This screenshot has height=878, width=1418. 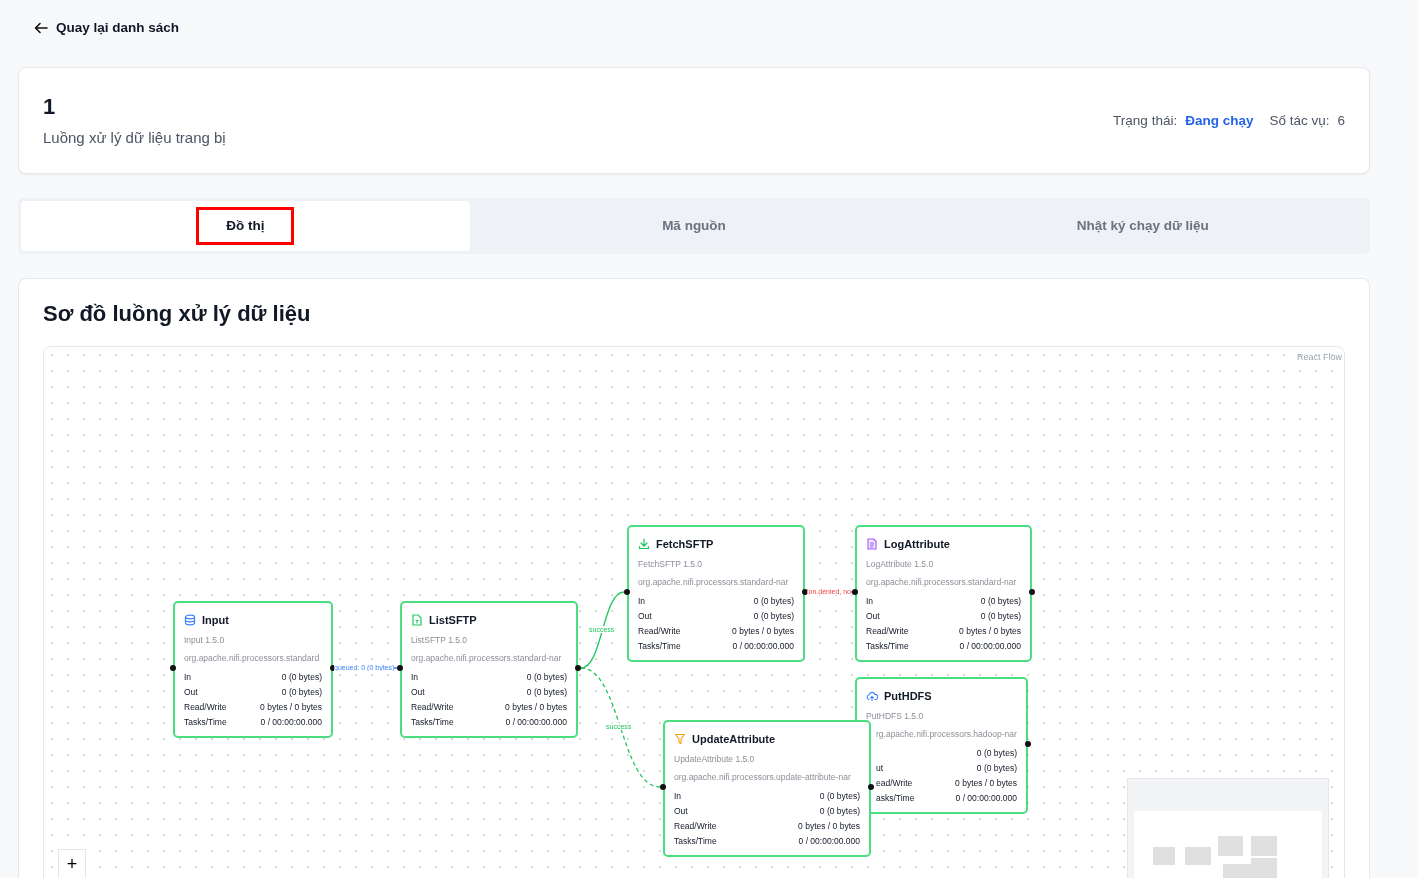 I want to click on back-link: Quay lại danh sách, so click(x=107, y=28).